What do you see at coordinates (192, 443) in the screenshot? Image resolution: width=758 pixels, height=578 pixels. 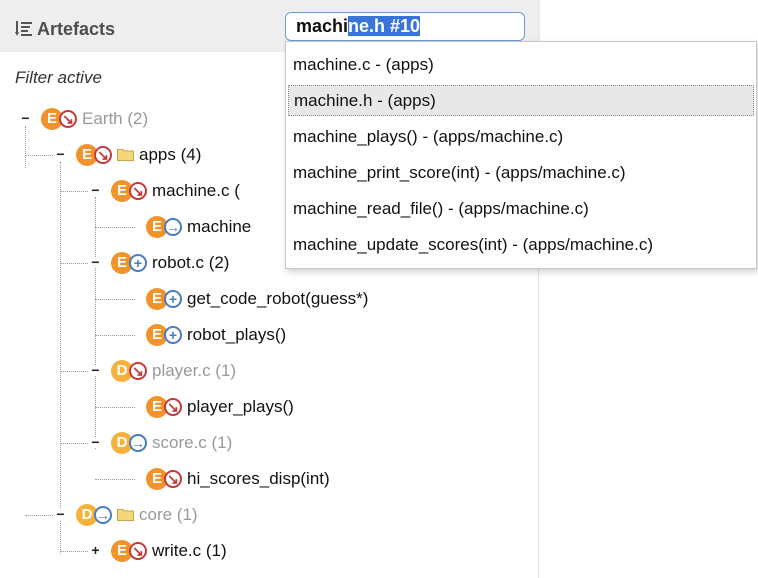 I see `tree-node-label: score.c (1)` at bounding box center [192, 443].